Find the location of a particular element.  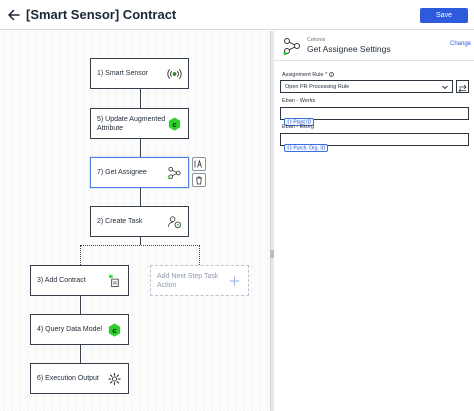

sensor-icon is located at coordinates (174, 73).